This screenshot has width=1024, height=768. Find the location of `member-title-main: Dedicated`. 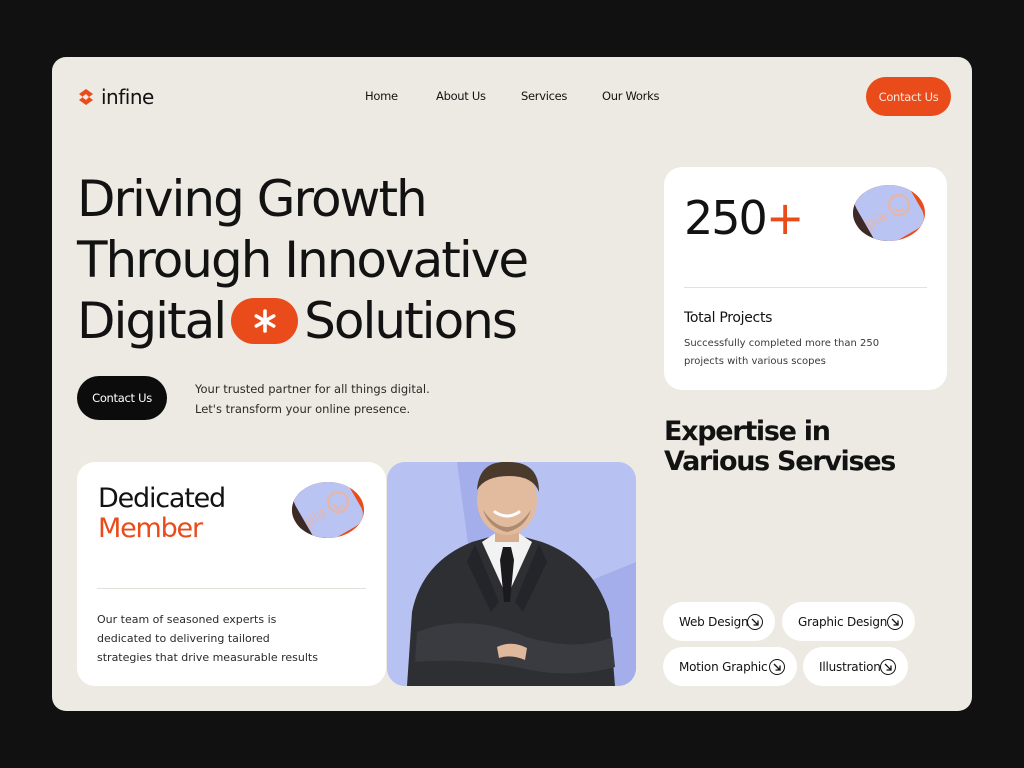

member-title-main: Dedicated is located at coordinates (162, 498).